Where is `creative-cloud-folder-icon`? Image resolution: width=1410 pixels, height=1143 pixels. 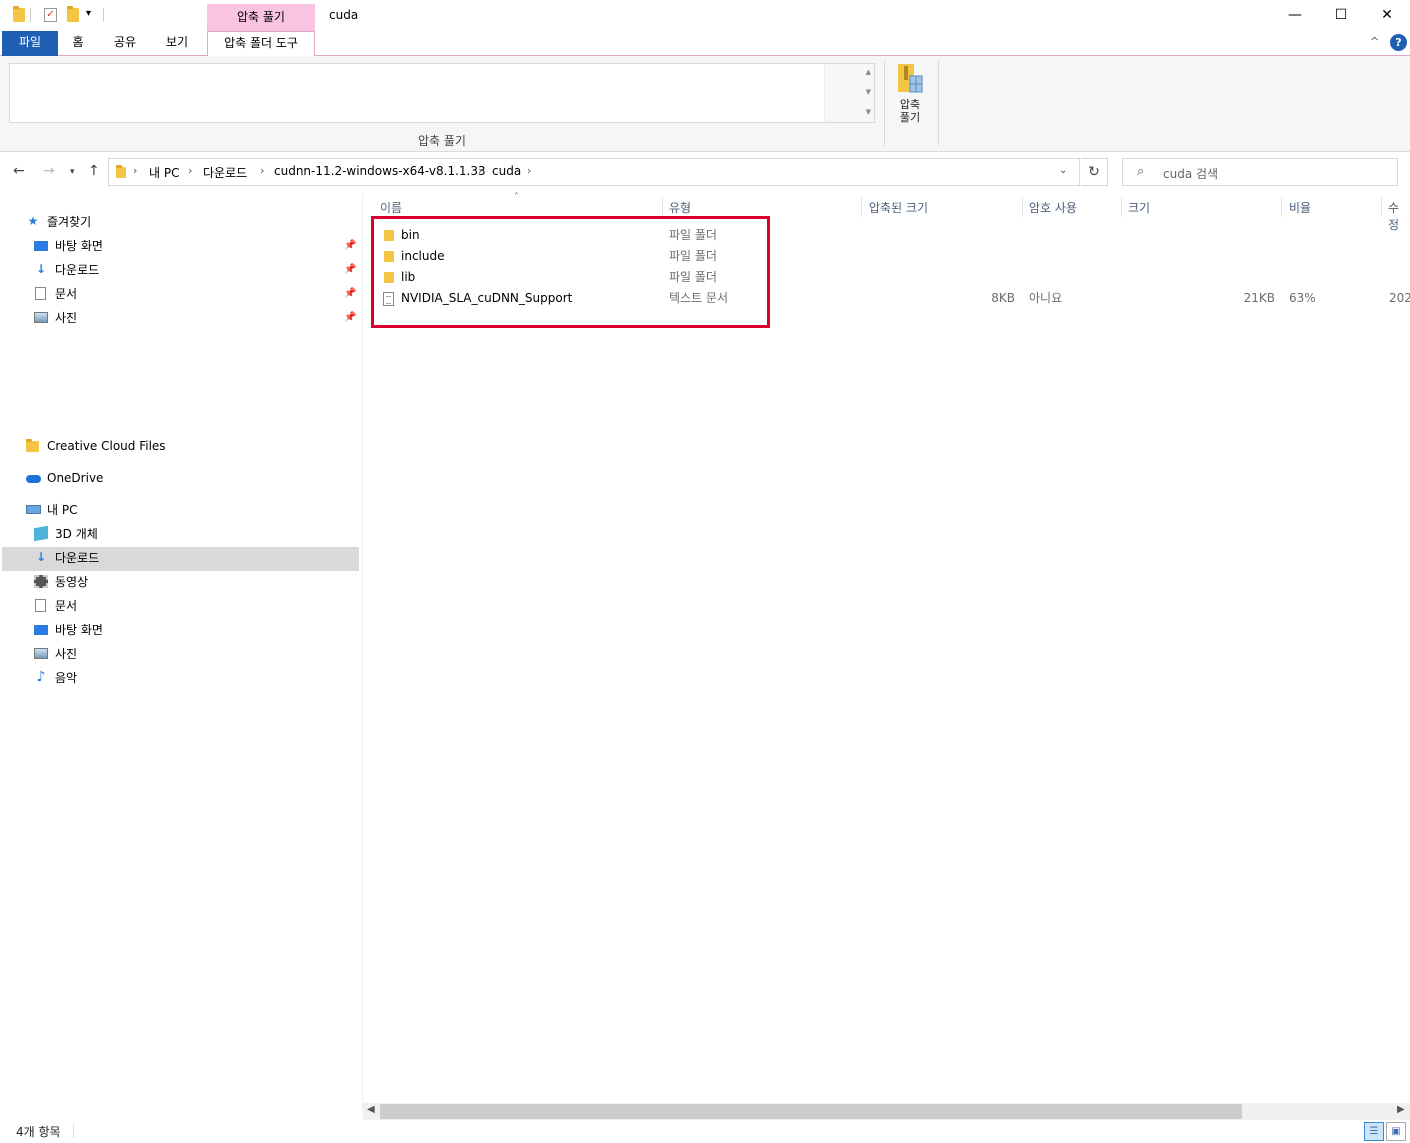 creative-cloud-folder-icon is located at coordinates (32, 445).